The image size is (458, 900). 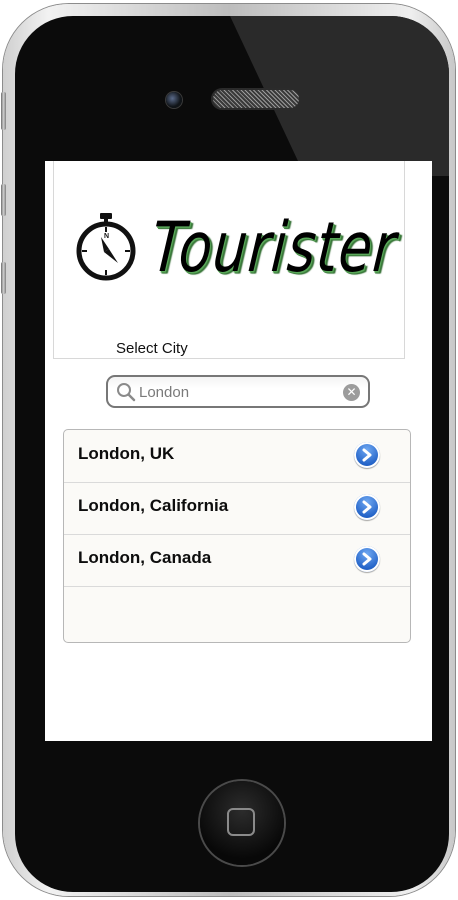 I want to click on list-item-label: London, Canada, so click(x=145, y=557).